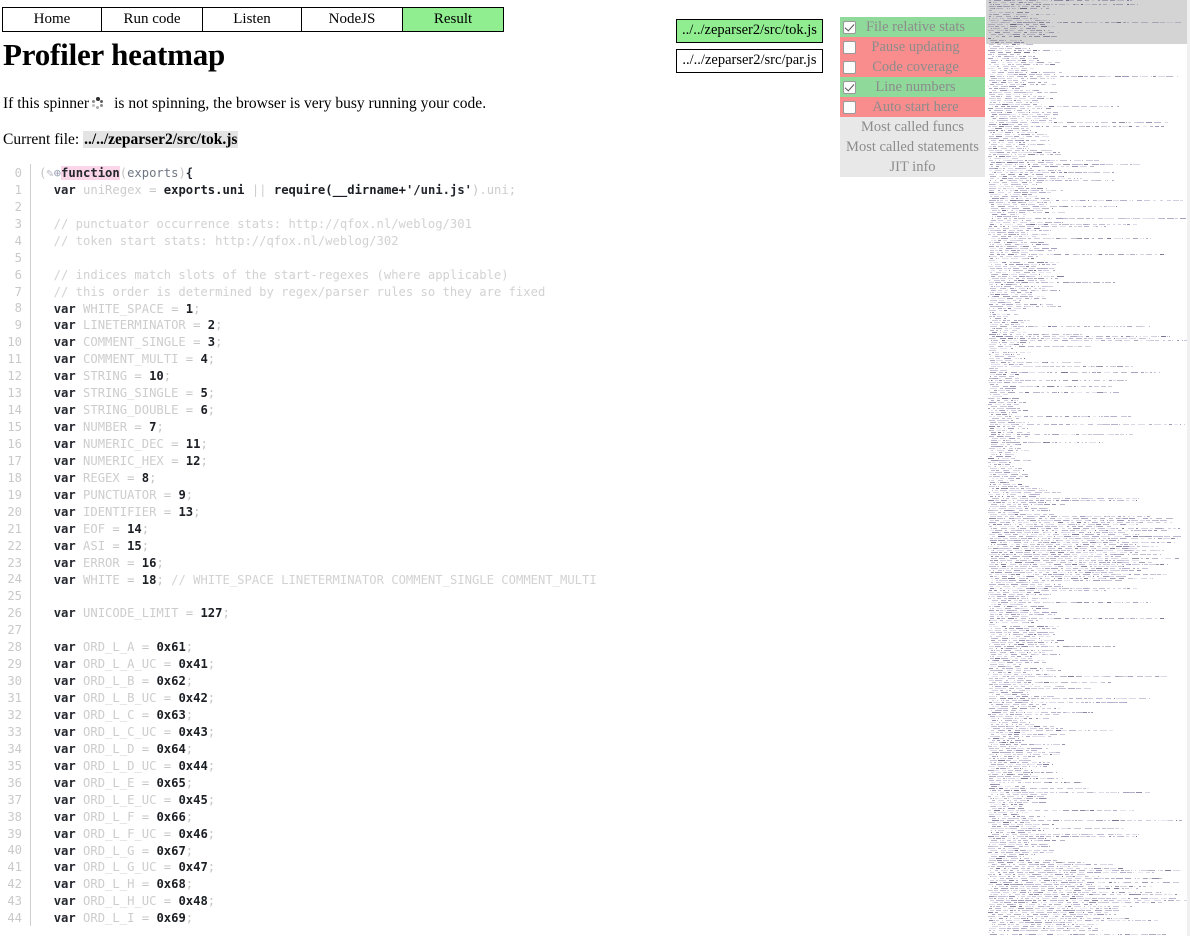 This screenshot has width=1190, height=936. Describe the element at coordinates (492, 731) in the screenshot. I see `code-line: 33 var ORD_L_C_UC = 0x43;` at that location.